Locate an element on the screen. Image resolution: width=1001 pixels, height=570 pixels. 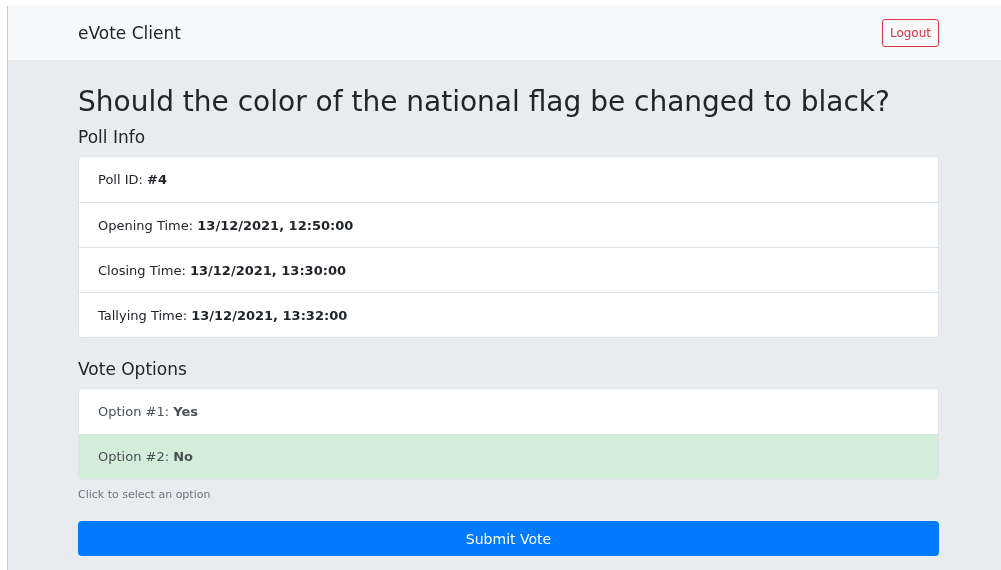
poll-info-item: Tallying Time: 13/12/2021, 13:32:00 is located at coordinates (508, 314).